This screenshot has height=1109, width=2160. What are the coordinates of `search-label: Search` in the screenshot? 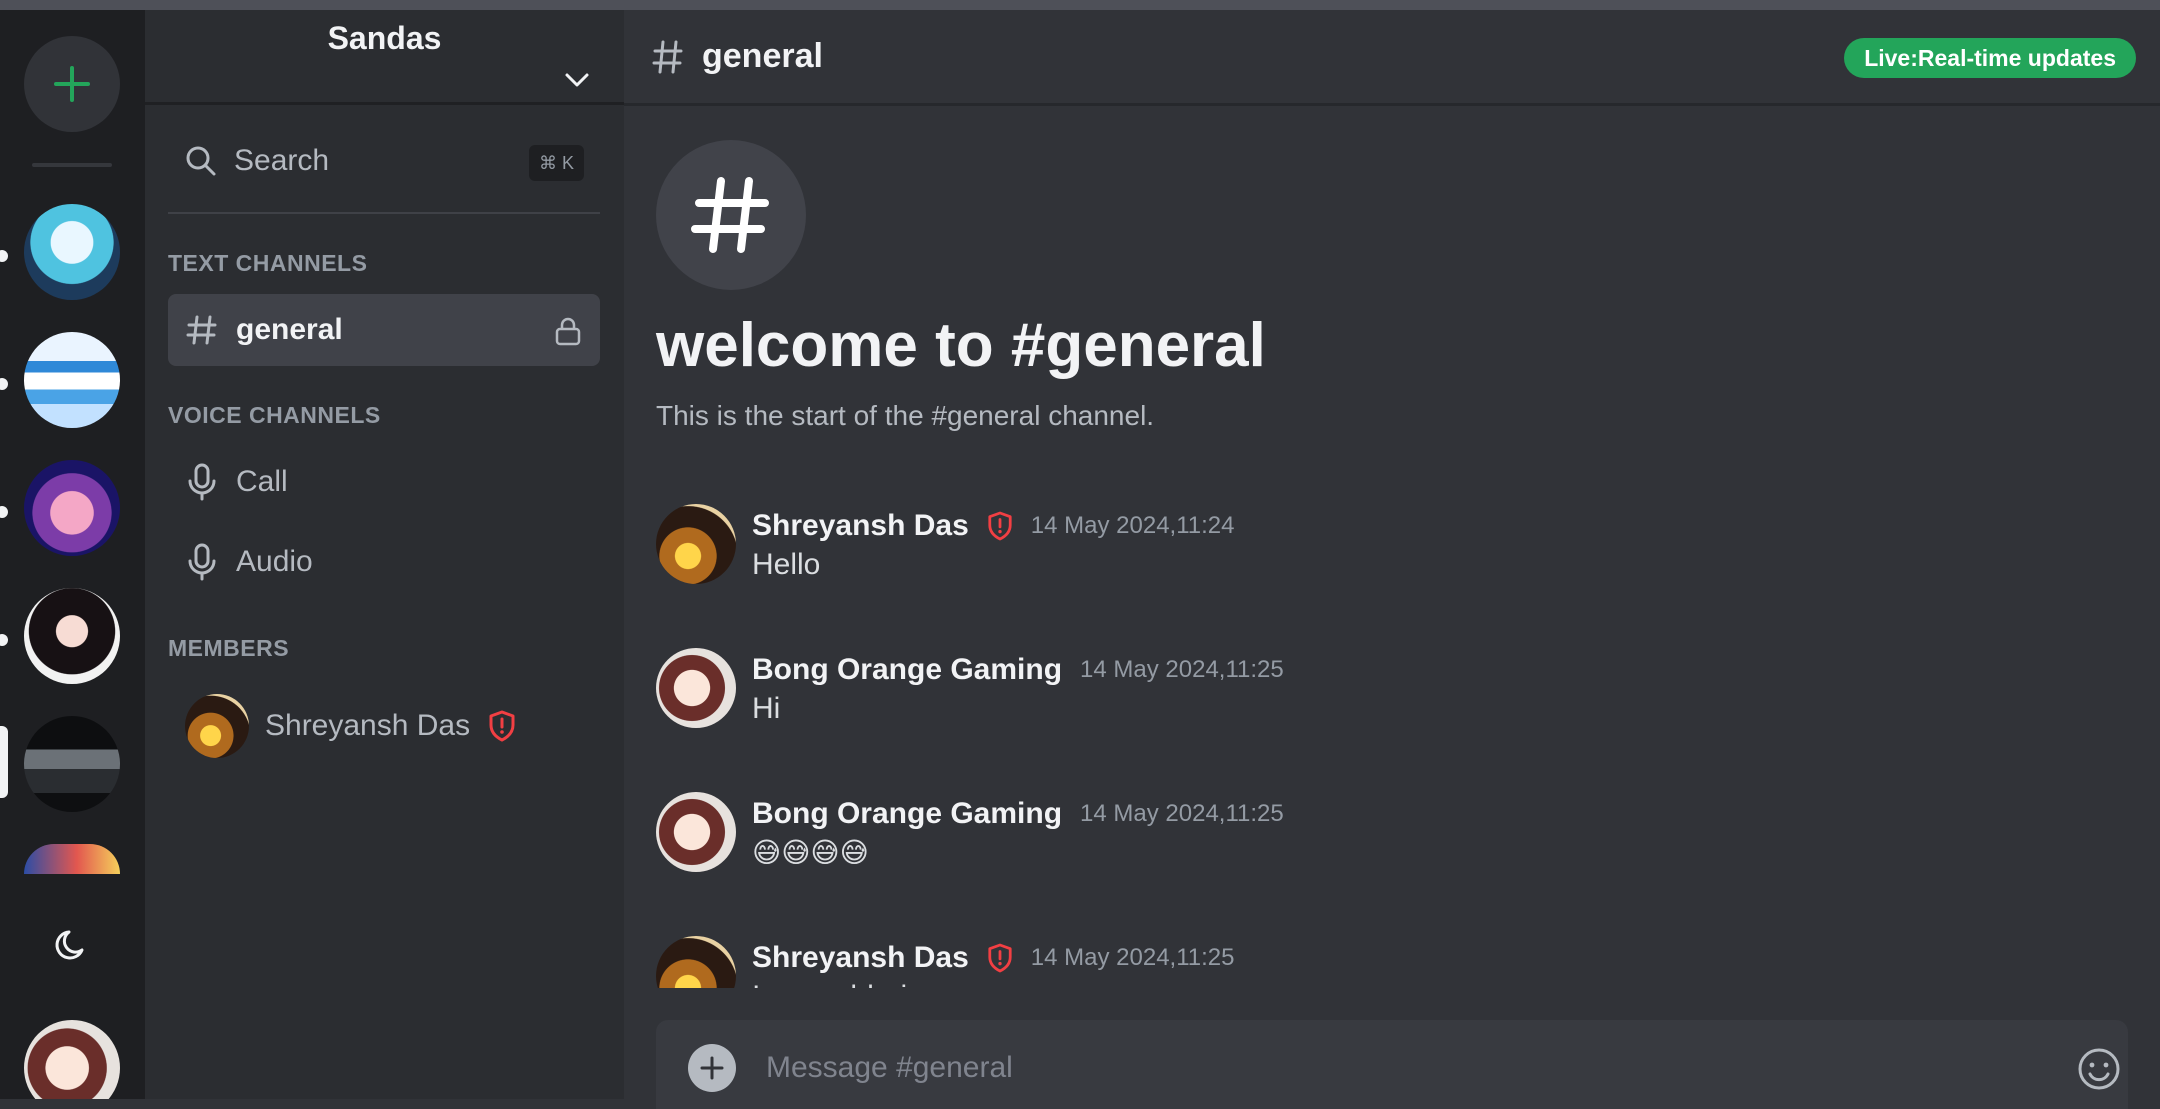 It's located at (282, 160).